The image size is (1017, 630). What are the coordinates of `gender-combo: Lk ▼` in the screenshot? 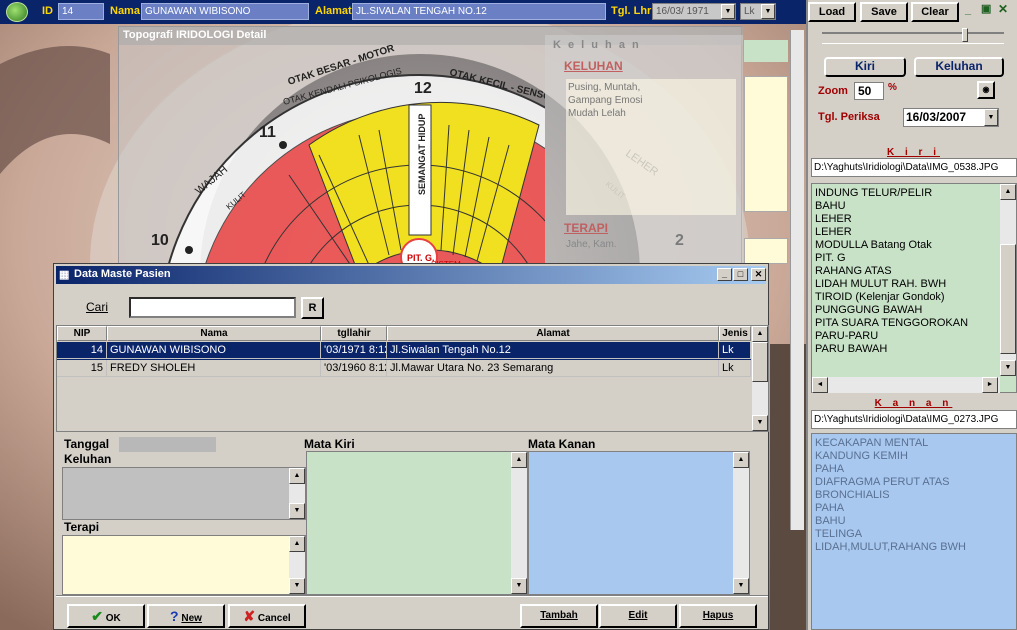 It's located at (758, 11).